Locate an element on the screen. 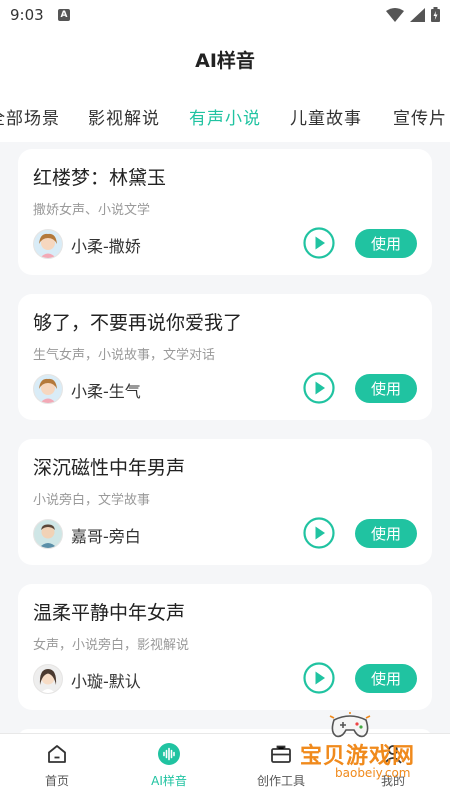 The width and height of the screenshot is (450, 801). tab-all-scenes: 全部场景 is located at coordinates (30, 116).